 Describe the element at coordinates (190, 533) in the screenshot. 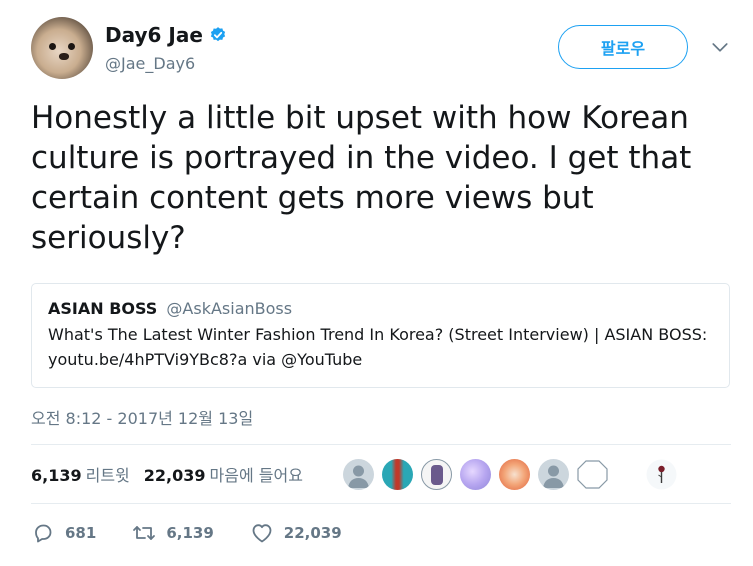

I see `retweet-count: 6,139` at that location.